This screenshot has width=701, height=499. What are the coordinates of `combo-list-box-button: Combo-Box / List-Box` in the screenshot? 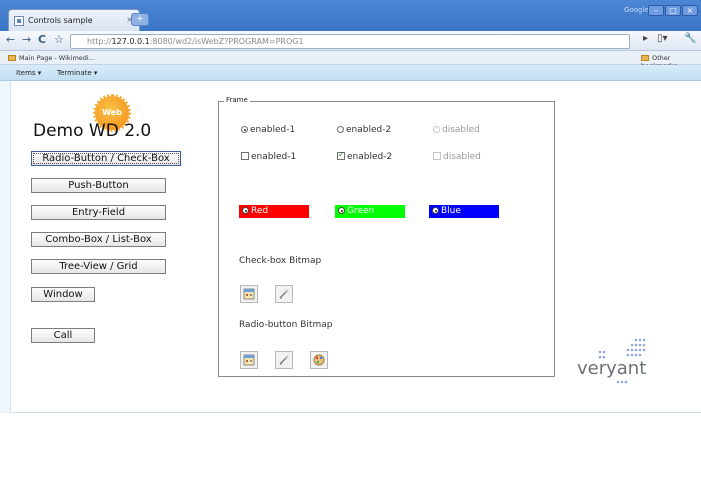 It's located at (98, 239).